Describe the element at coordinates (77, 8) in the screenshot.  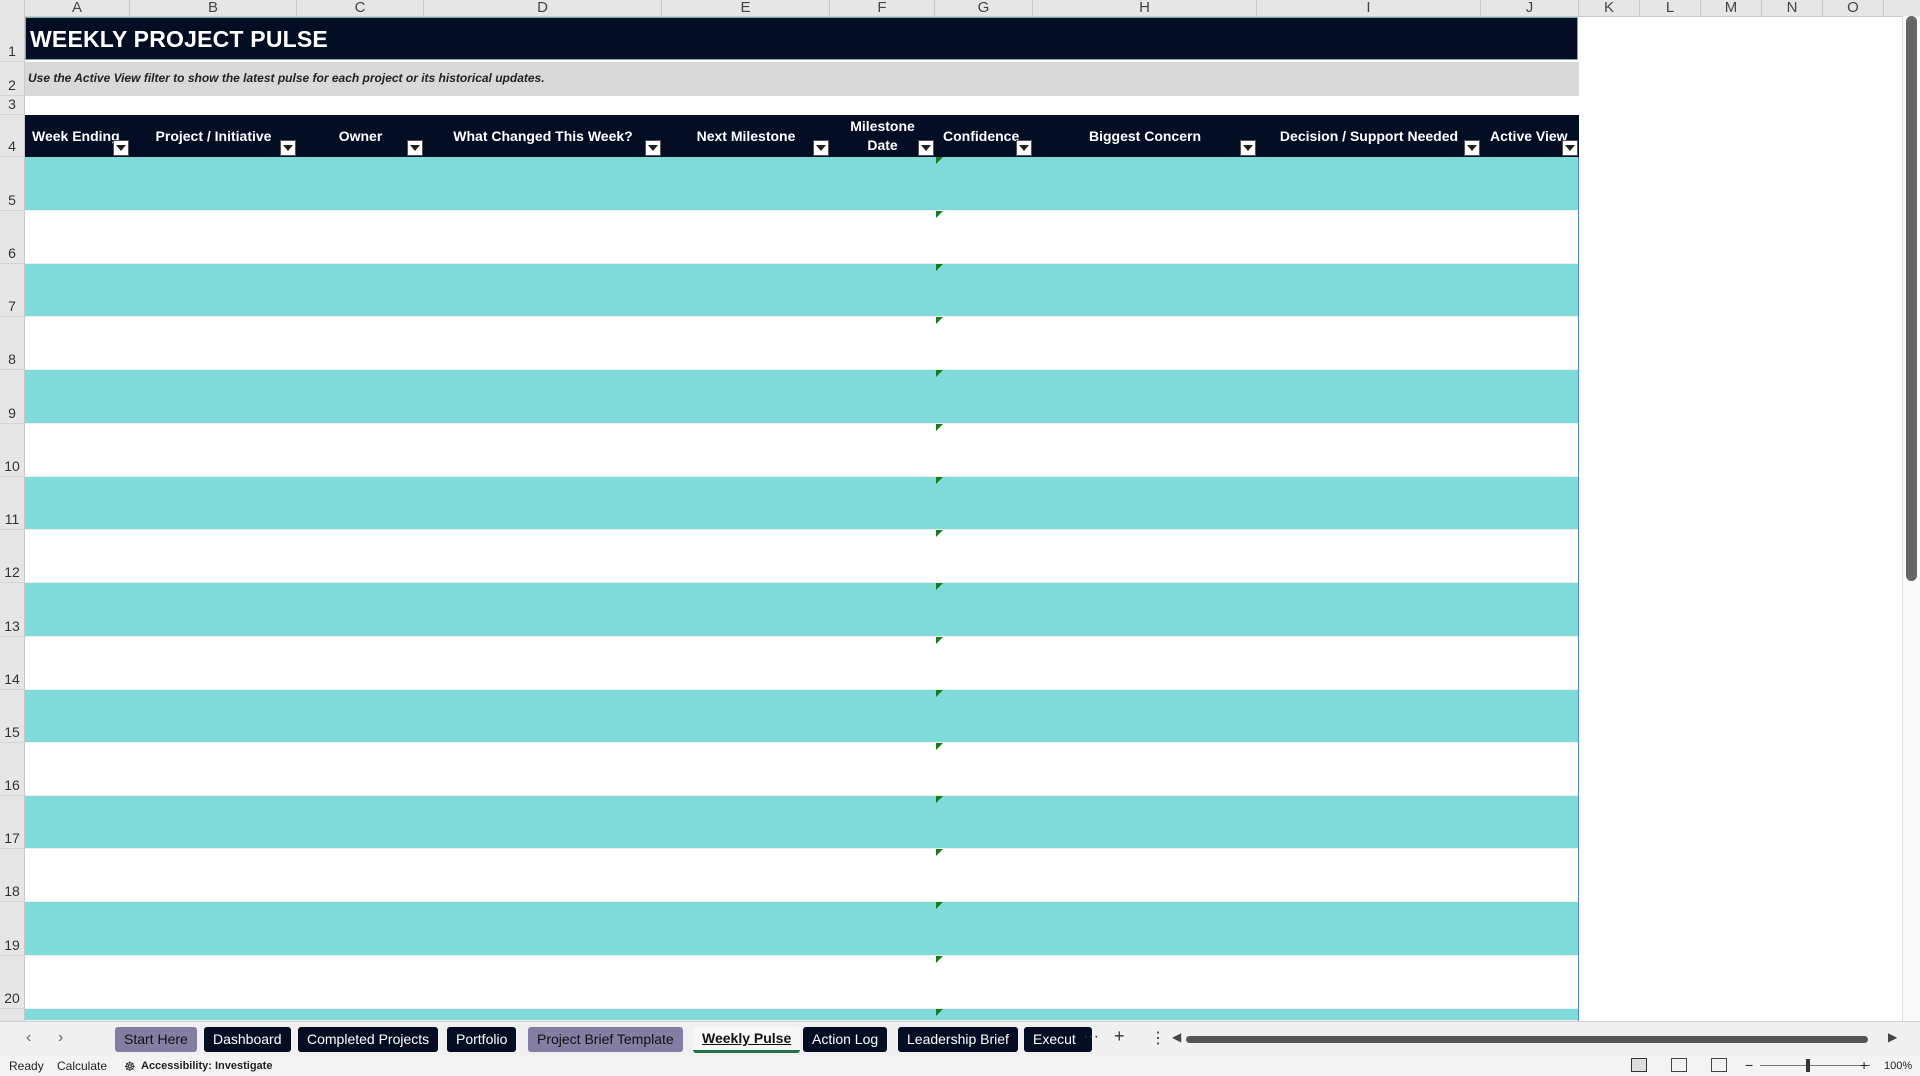
I see `column-header-a: A` at that location.